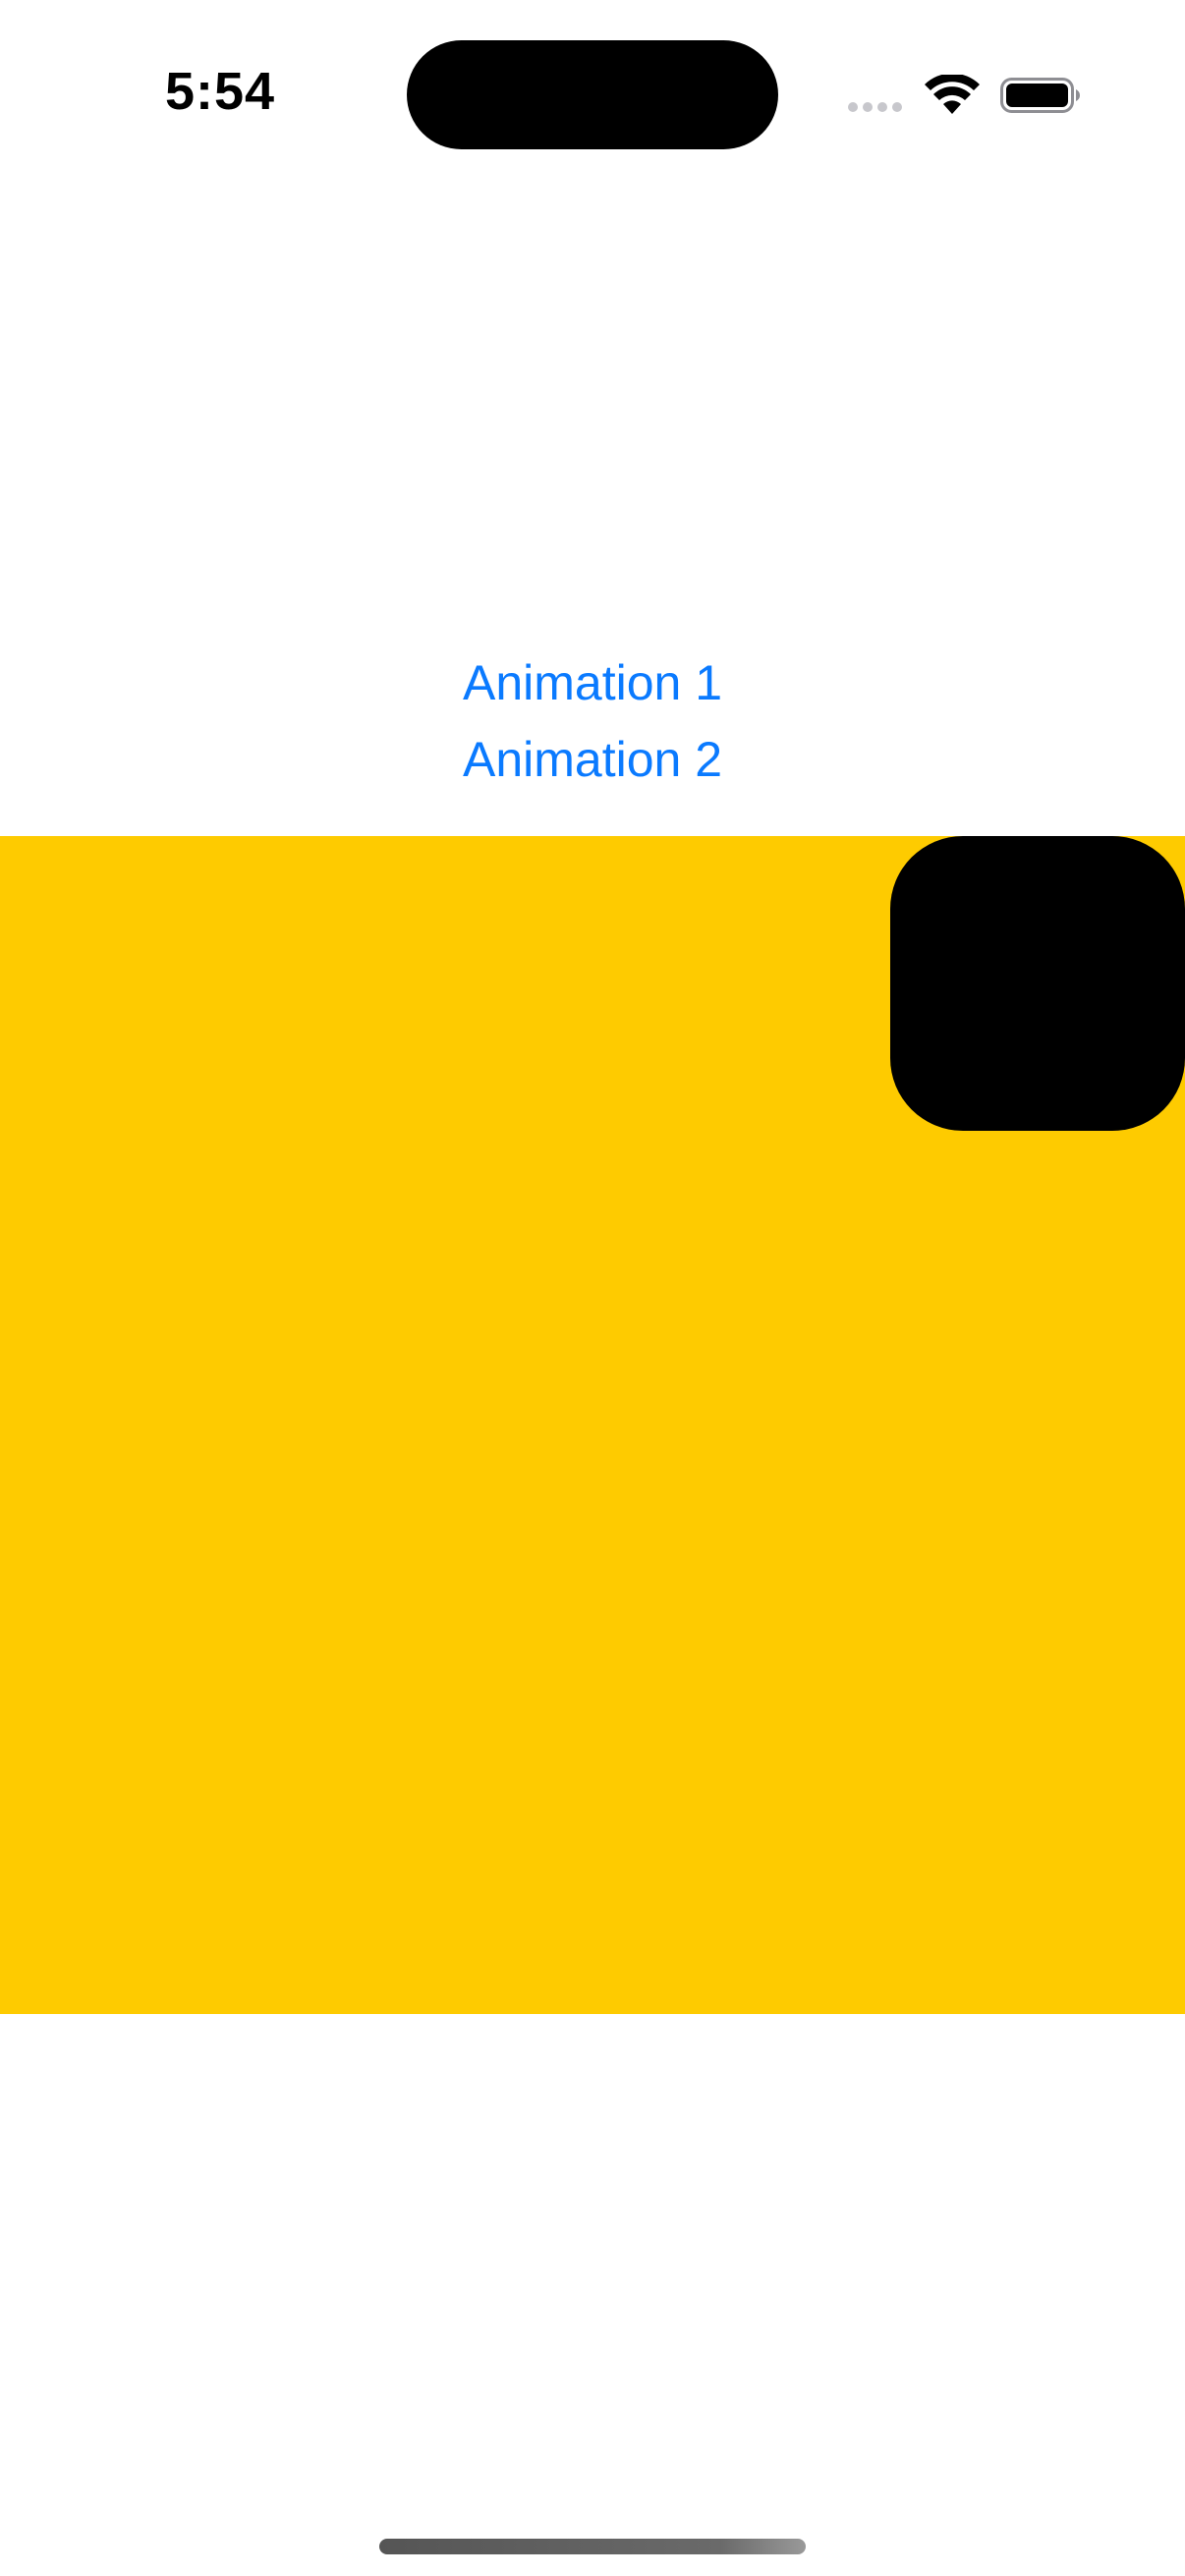  What do you see at coordinates (592, 2546) in the screenshot?
I see `home-indicator` at bounding box center [592, 2546].